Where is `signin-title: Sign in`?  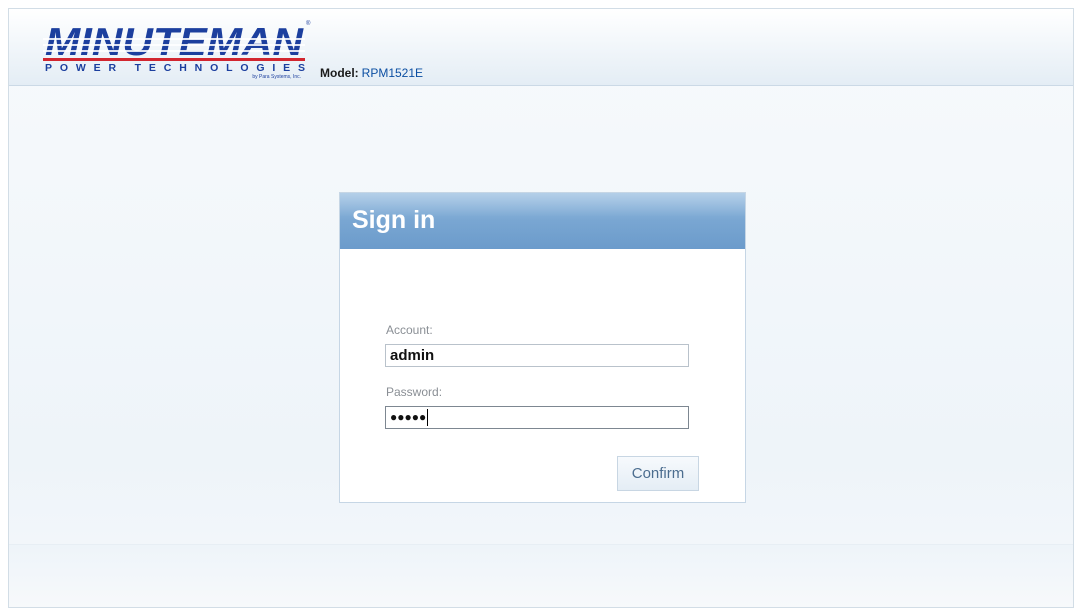 signin-title: Sign in is located at coordinates (394, 220).